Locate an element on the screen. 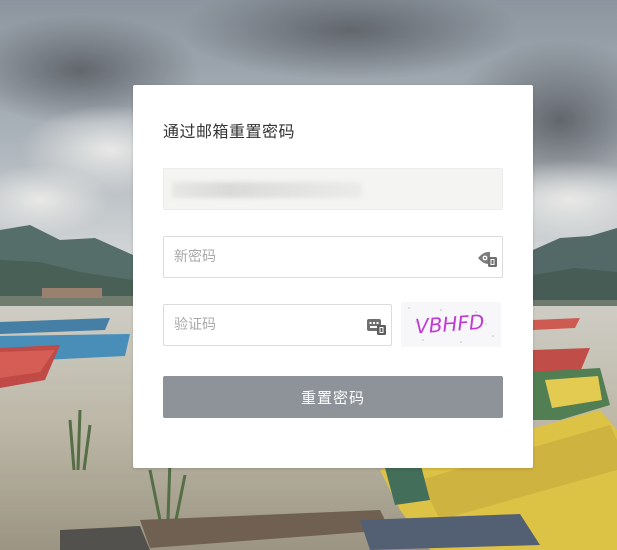 The width and height of the screenshot is (617, 550). card-title: 通过邮箱重置密码 is located at coordinates (229, 131).